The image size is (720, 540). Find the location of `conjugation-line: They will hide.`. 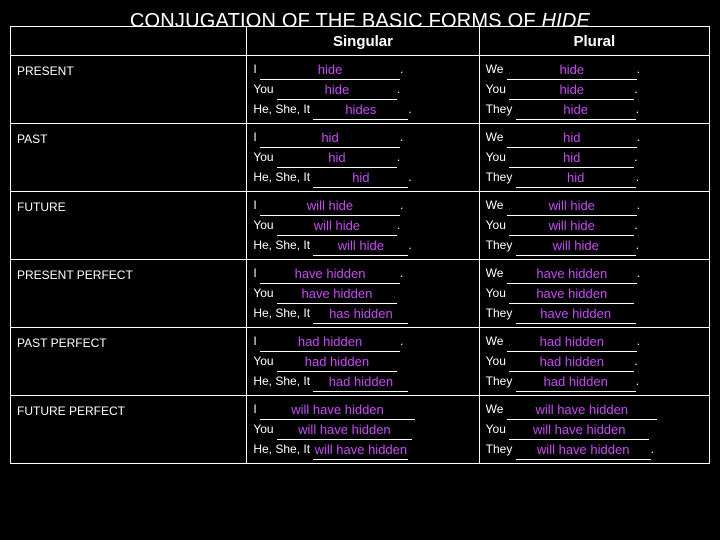

conjugation-line: They will hide. is located at coordinates (594, 245).